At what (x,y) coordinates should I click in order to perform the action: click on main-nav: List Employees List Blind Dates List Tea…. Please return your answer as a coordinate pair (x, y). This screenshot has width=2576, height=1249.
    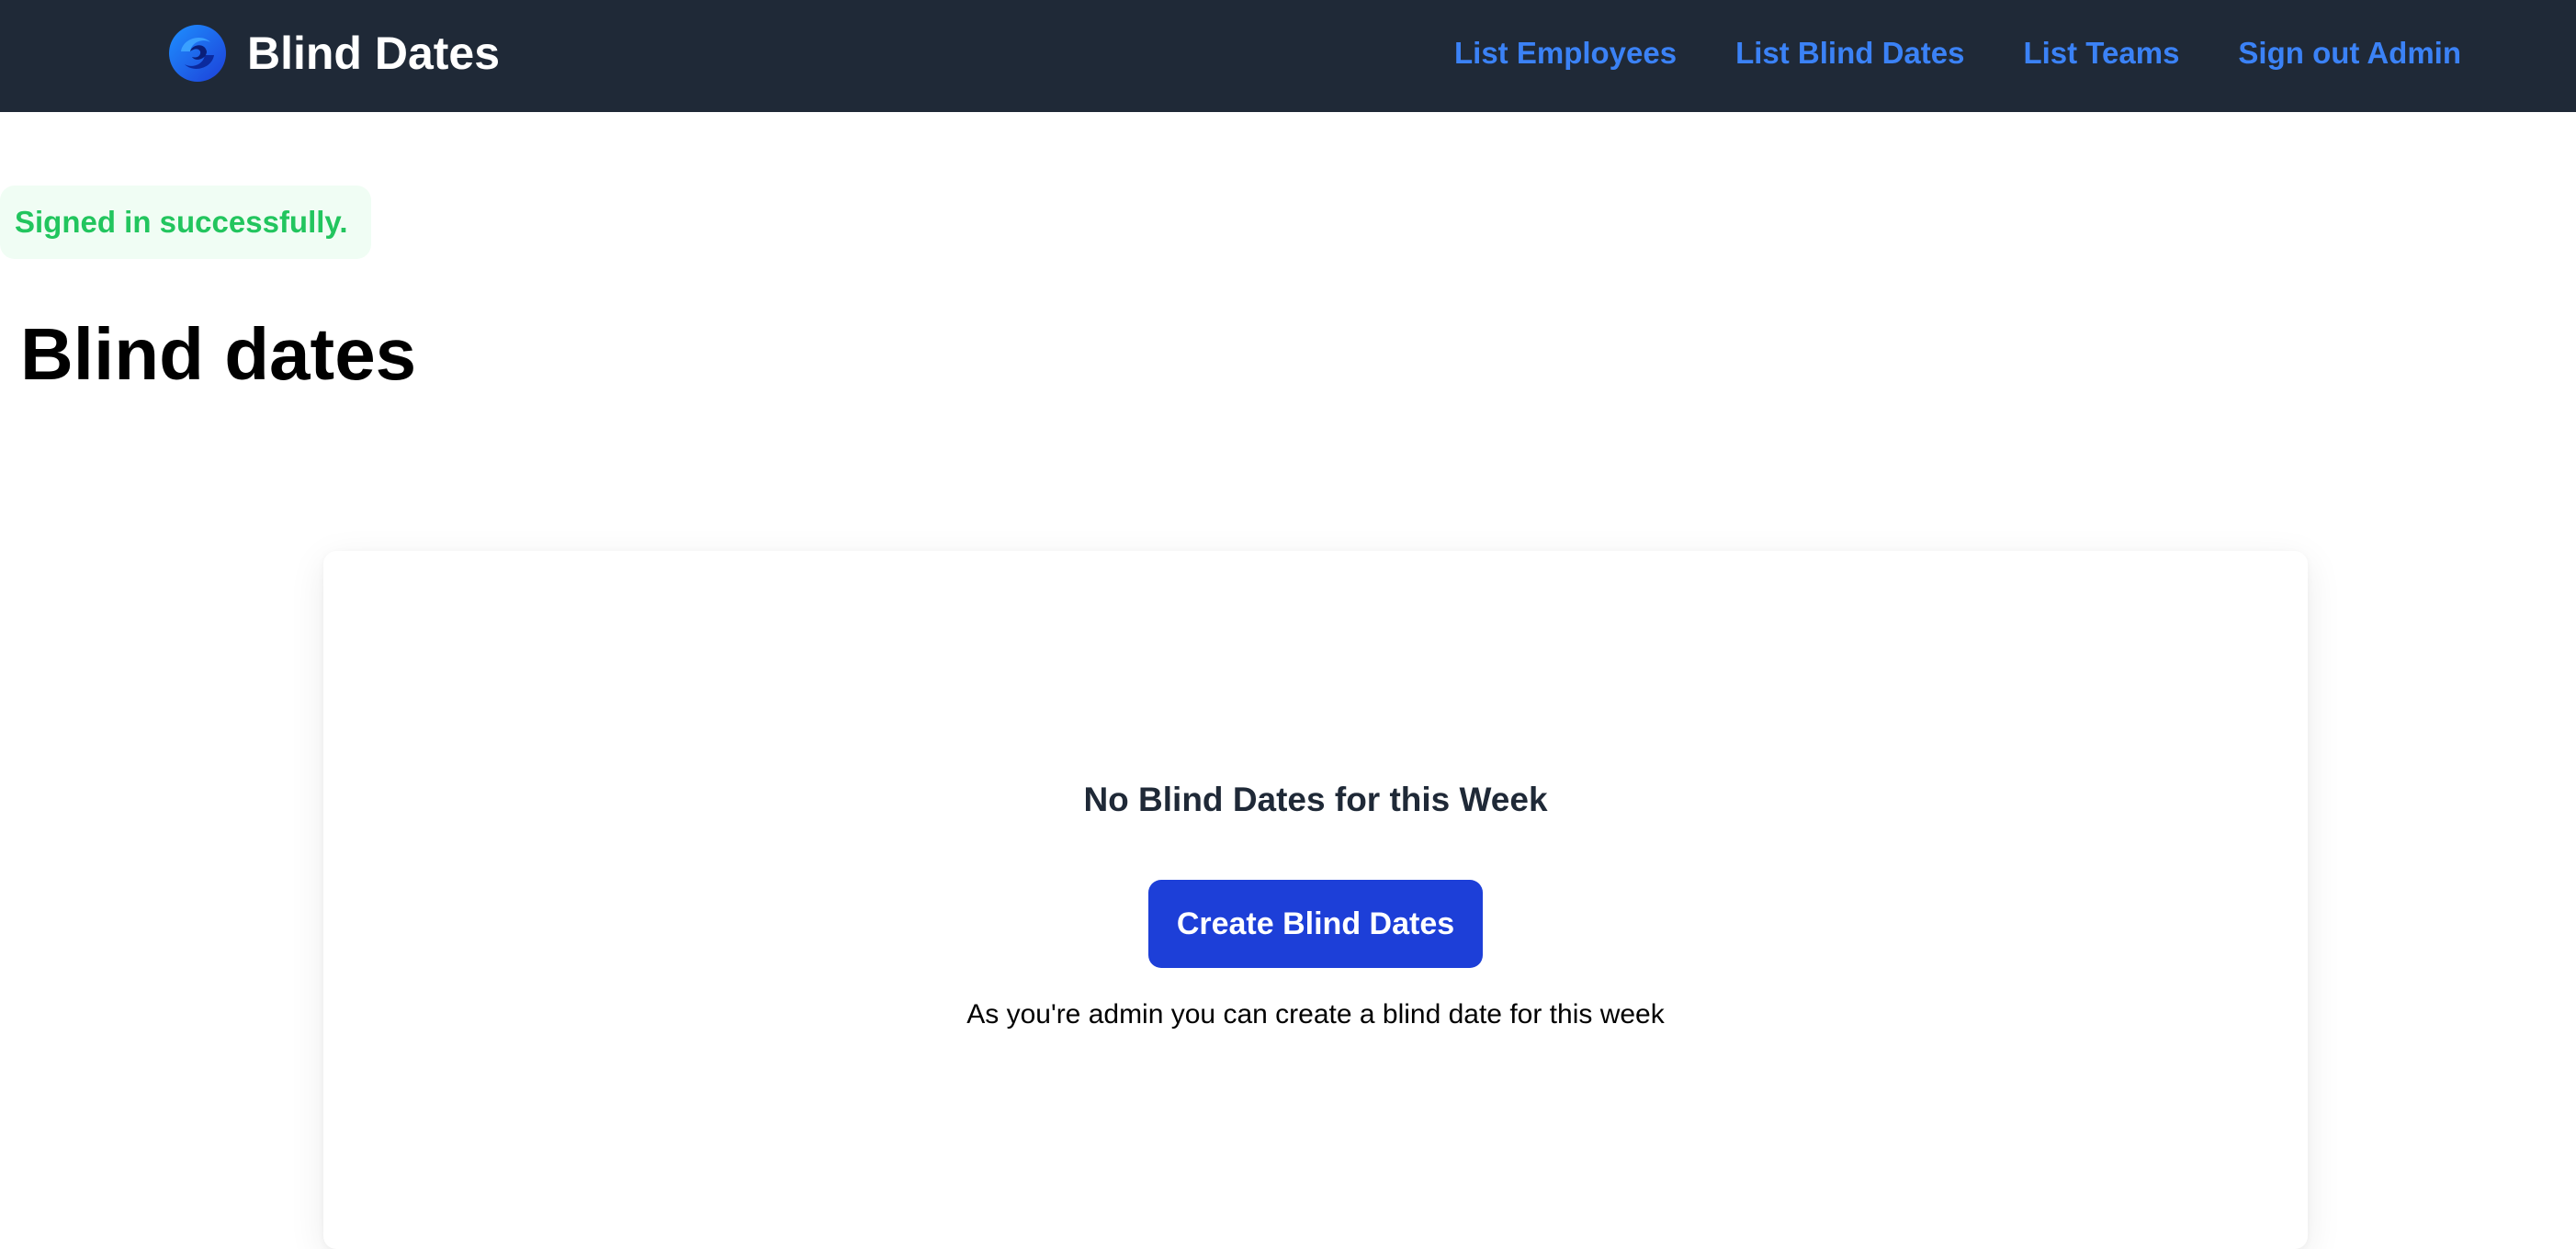
    Looking at the image, I should click on (1957, 53).